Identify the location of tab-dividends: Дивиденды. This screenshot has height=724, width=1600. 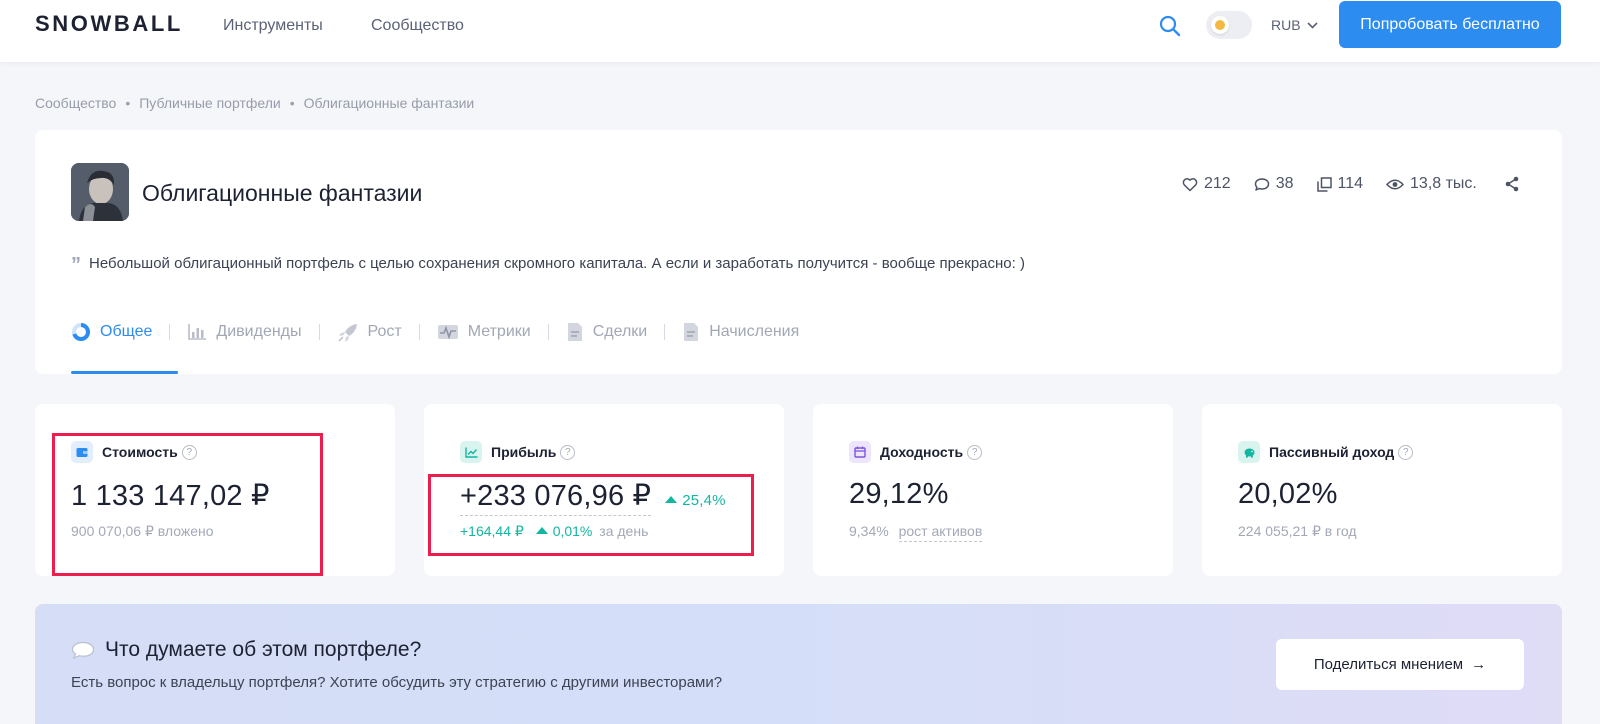
(244, 332).